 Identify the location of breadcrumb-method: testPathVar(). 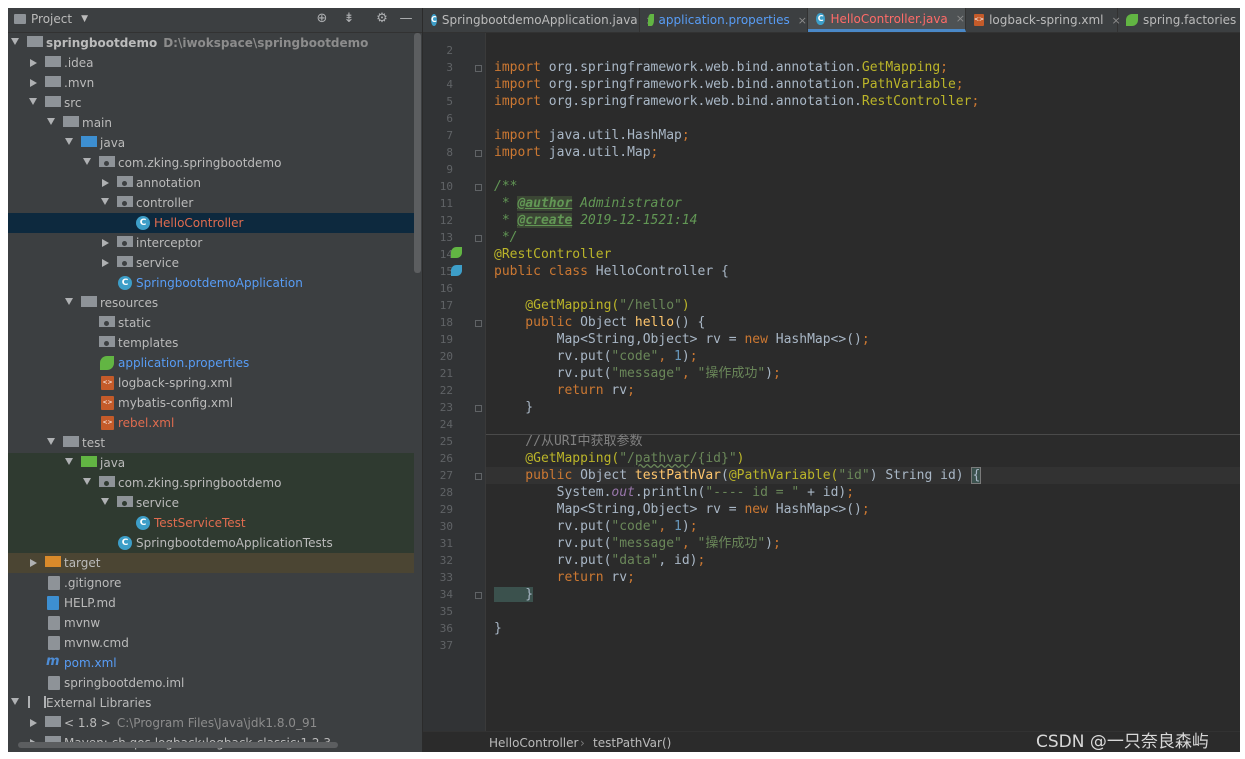
(632, 743).